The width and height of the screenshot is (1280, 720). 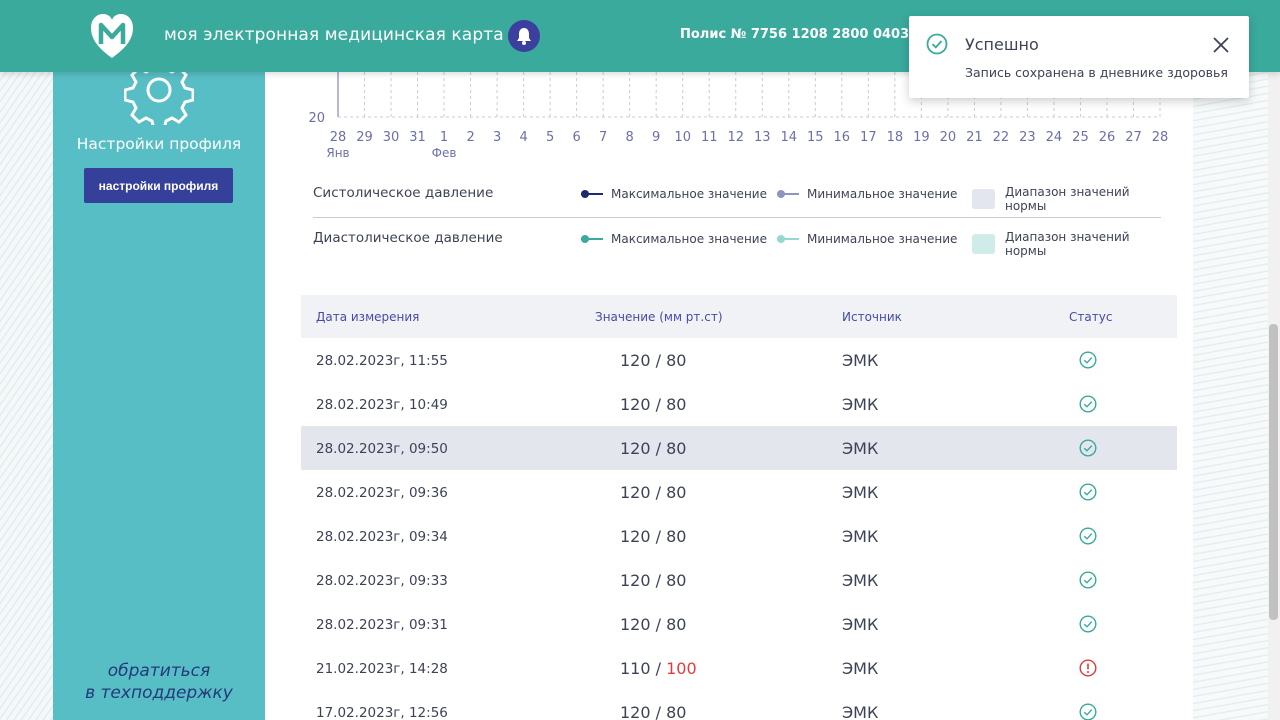 I want to click on x-tick-label: 12, so click(x=735, y=137).